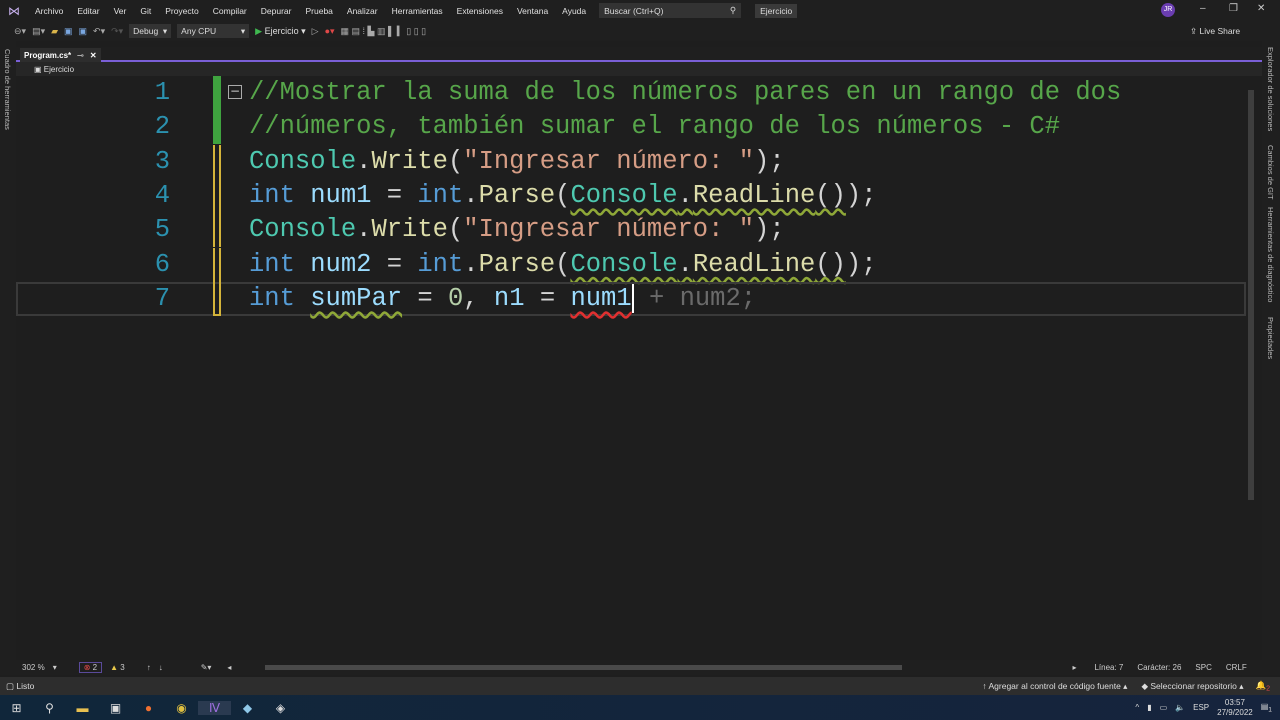  I want to click on platform-dropdown: Any CPU ▾, so click(213, 31).